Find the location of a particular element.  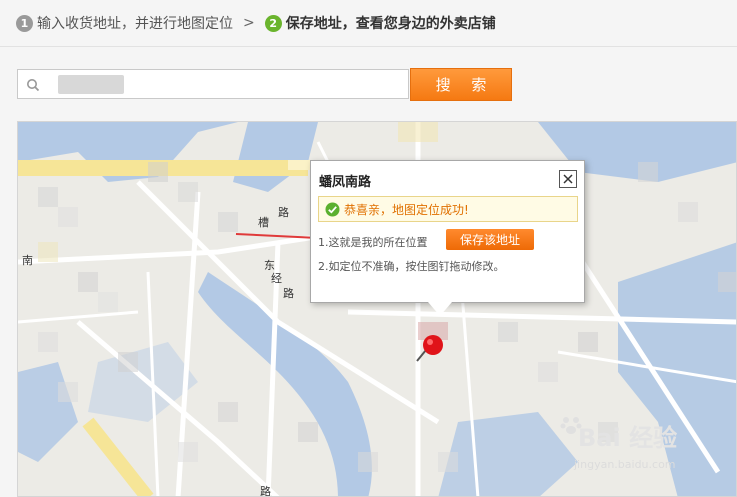

check-circle-icon is located at coordinates (332, 209).